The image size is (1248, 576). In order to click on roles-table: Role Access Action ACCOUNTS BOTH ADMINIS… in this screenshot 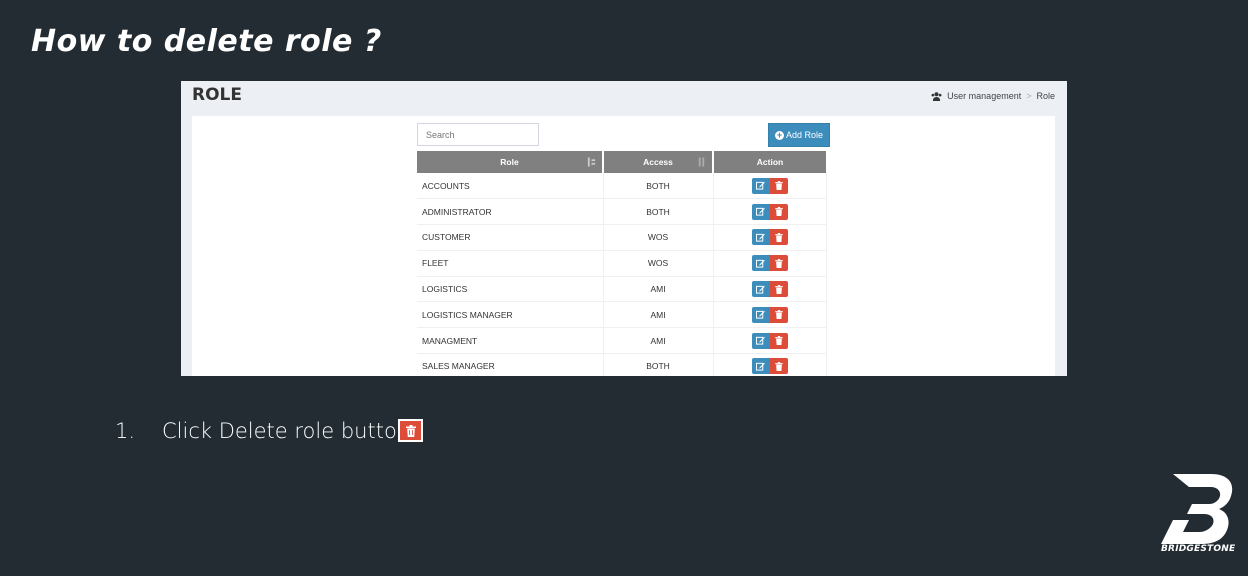, I will do `click(622, 263)`.